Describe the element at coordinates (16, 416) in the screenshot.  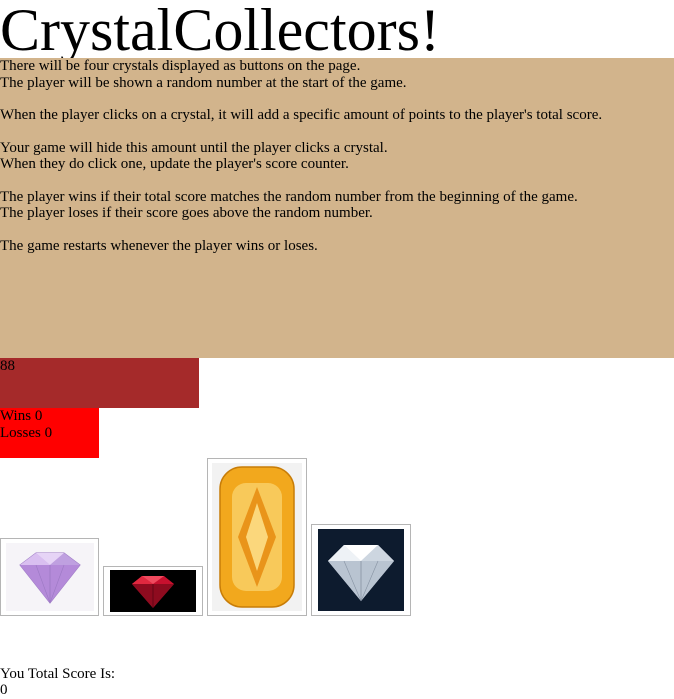
I see `wins-label: Wins` at that location.